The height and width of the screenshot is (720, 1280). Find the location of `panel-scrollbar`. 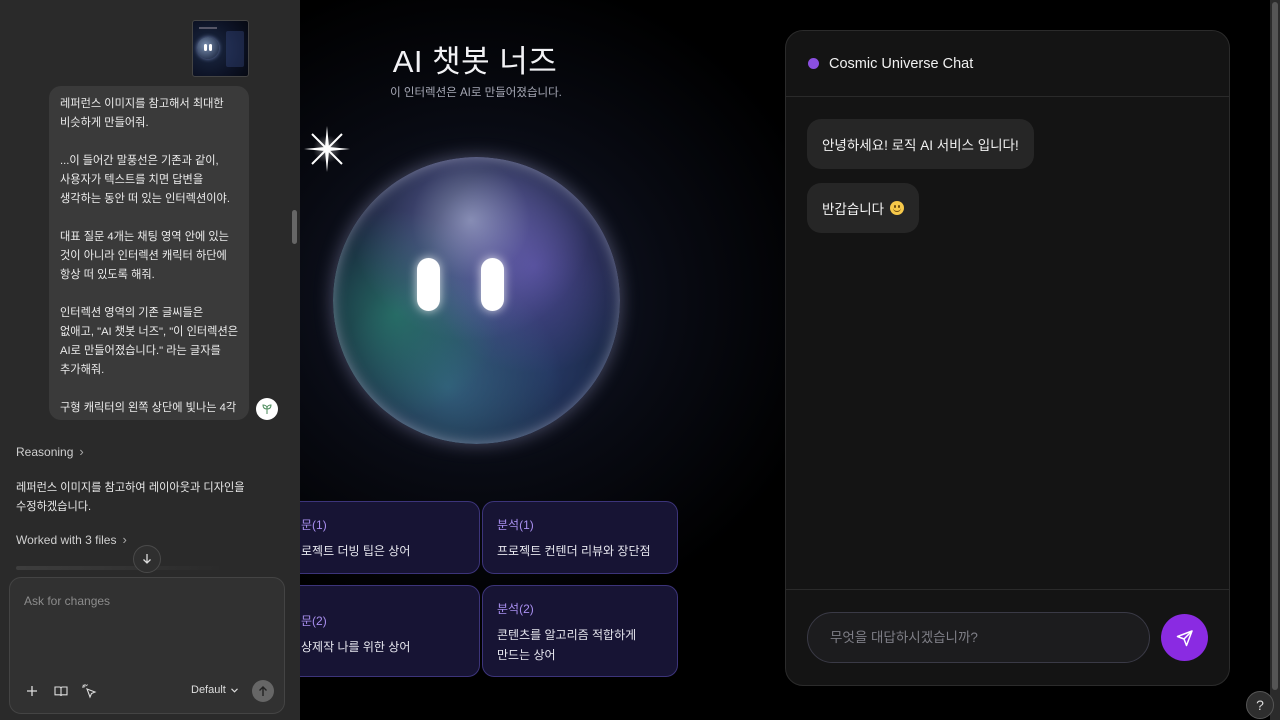

panel-scrollbar is located at coordinates (294, 227).